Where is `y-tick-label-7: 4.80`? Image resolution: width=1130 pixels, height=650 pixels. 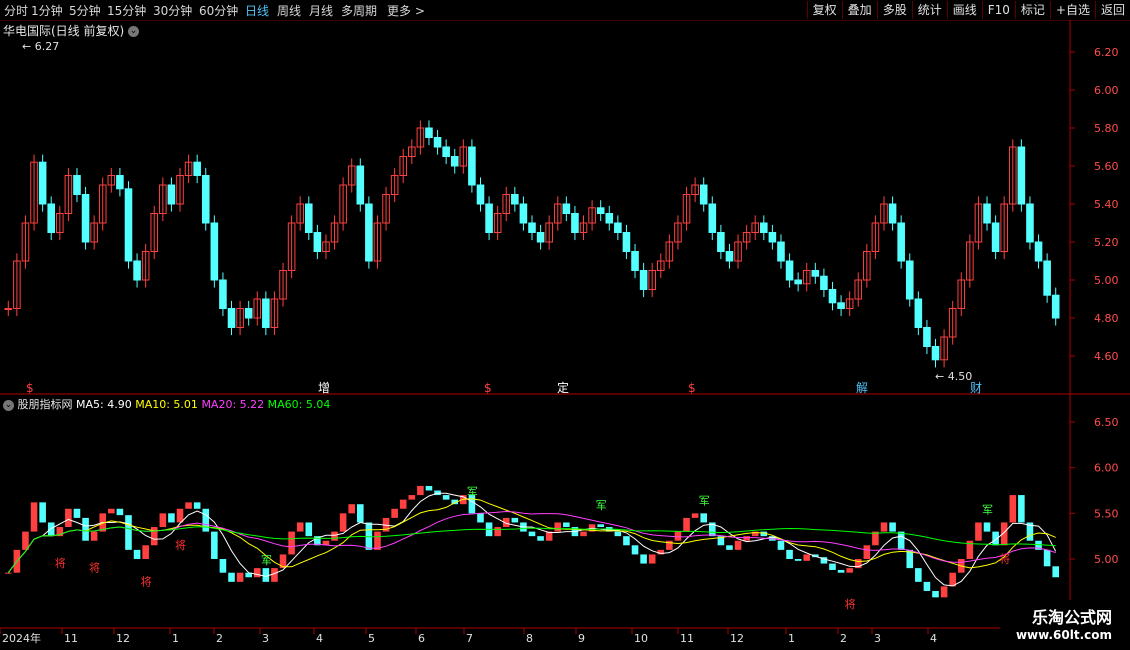
y-tick-label-7: 4.80 is located at coordinates (1106, 318).